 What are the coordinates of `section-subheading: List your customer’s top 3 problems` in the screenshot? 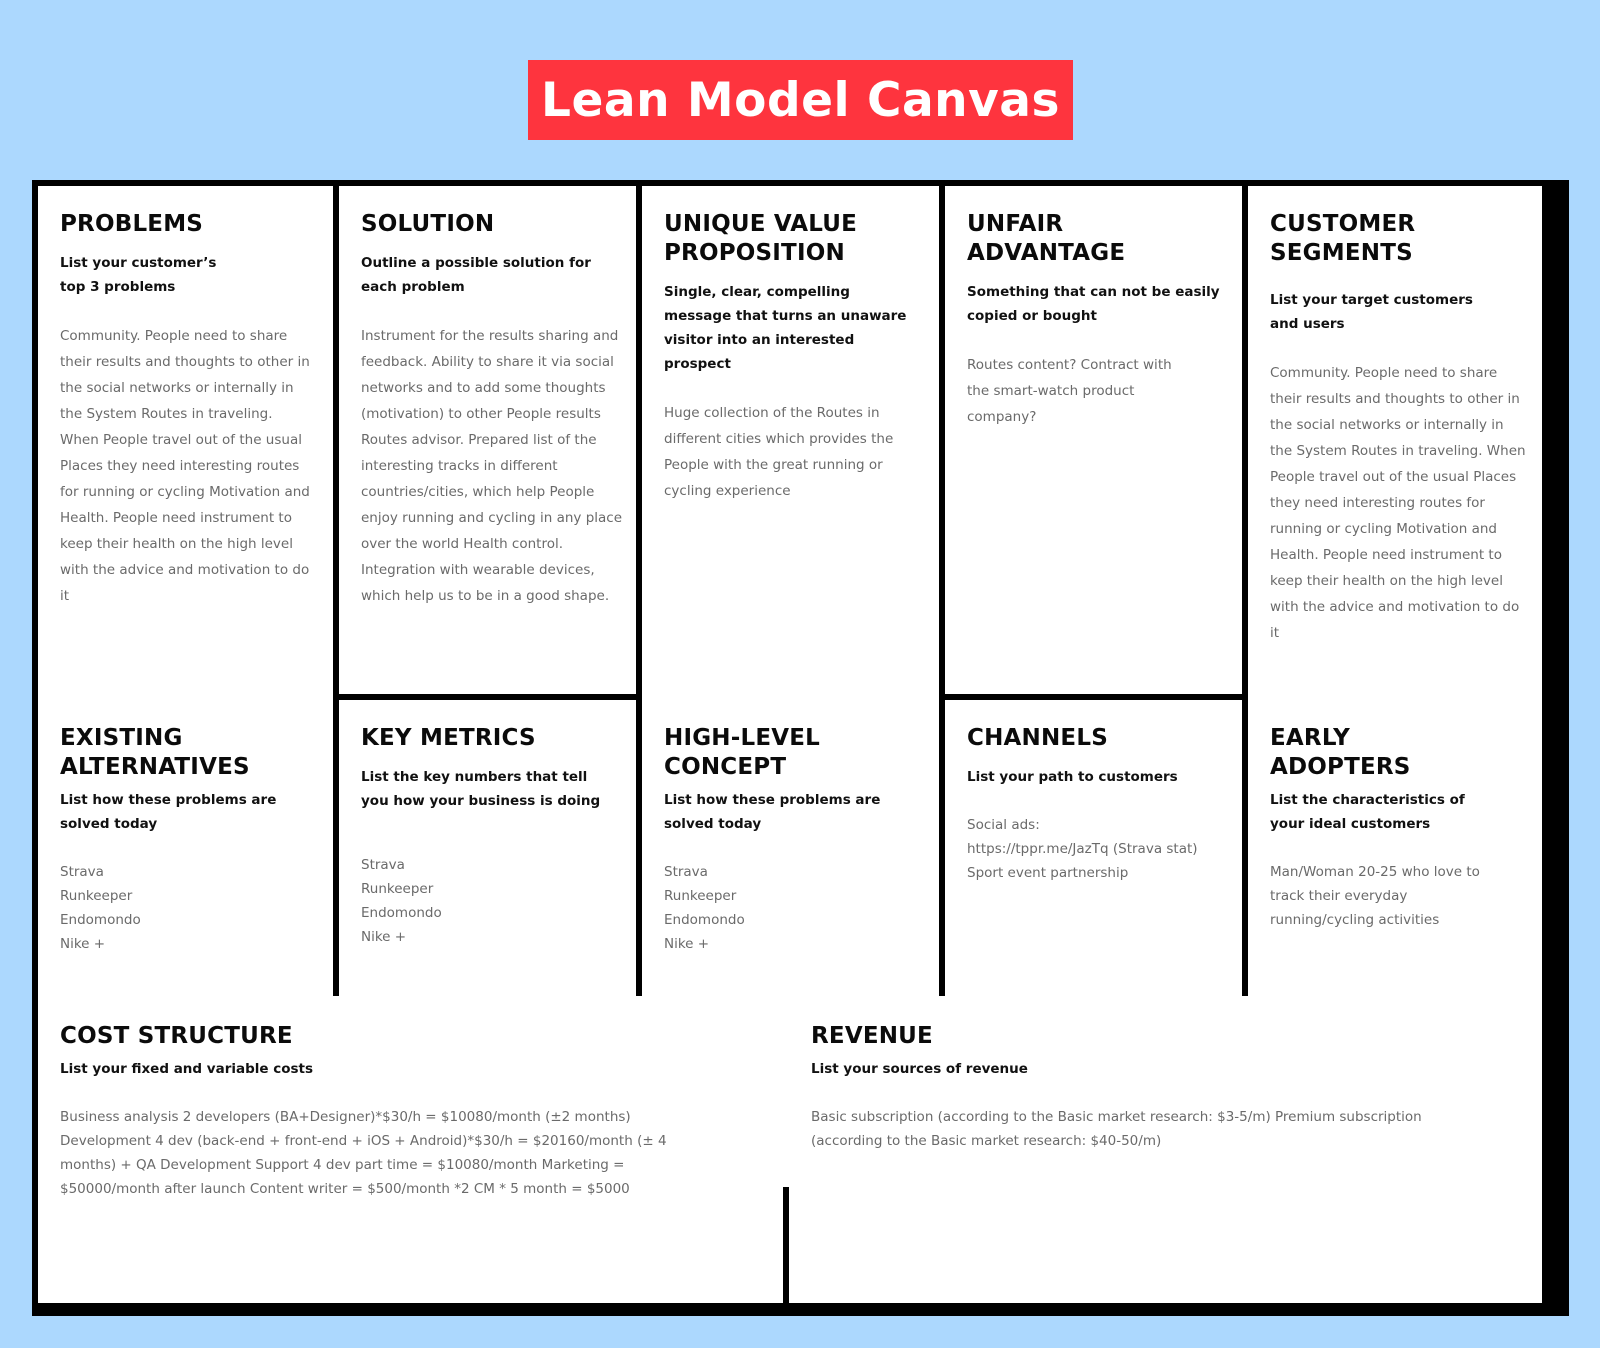 It's located at (138, 275).